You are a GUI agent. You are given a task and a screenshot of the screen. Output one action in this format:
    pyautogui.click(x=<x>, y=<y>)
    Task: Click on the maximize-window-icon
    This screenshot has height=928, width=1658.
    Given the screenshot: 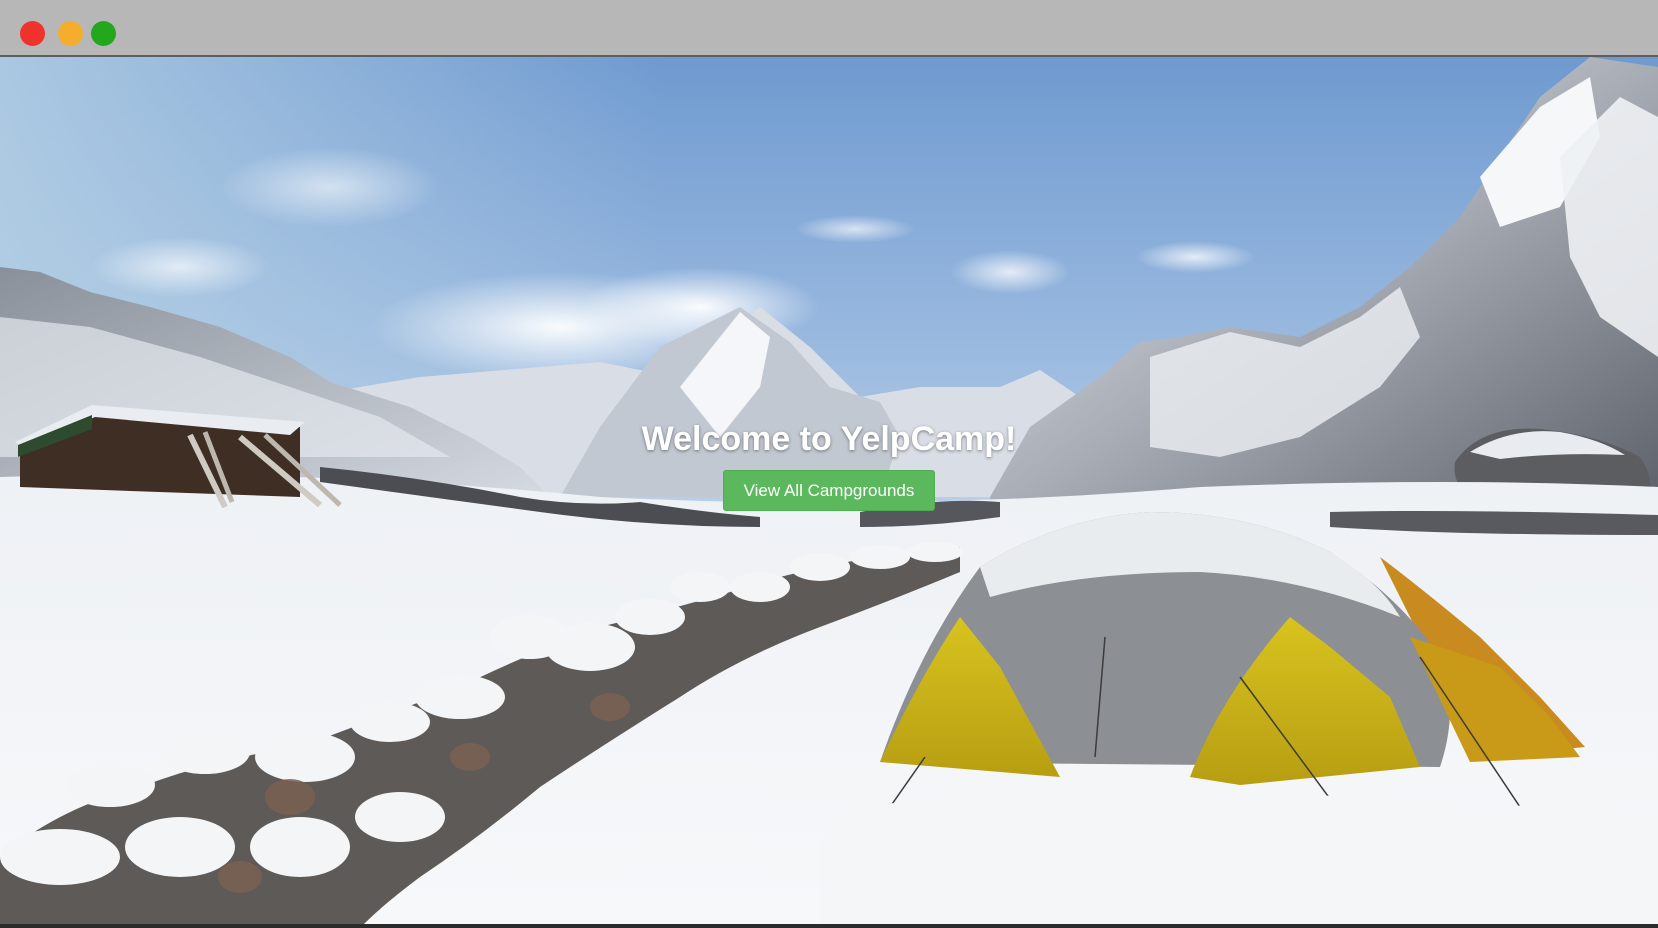 What is the action you would take?
    pyautogui.click(x=103, y=33)
    